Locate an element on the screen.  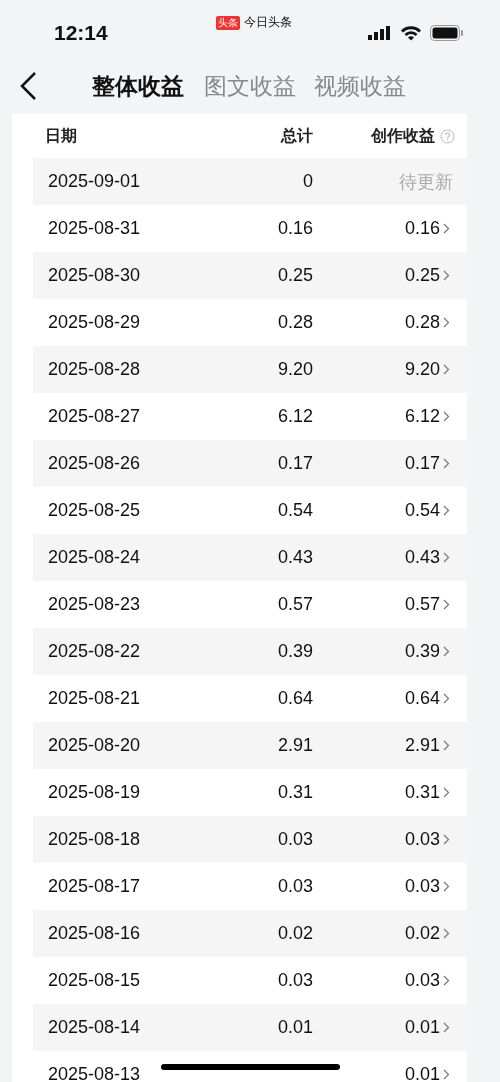
battery-icon is located at coordinates (447, 33).